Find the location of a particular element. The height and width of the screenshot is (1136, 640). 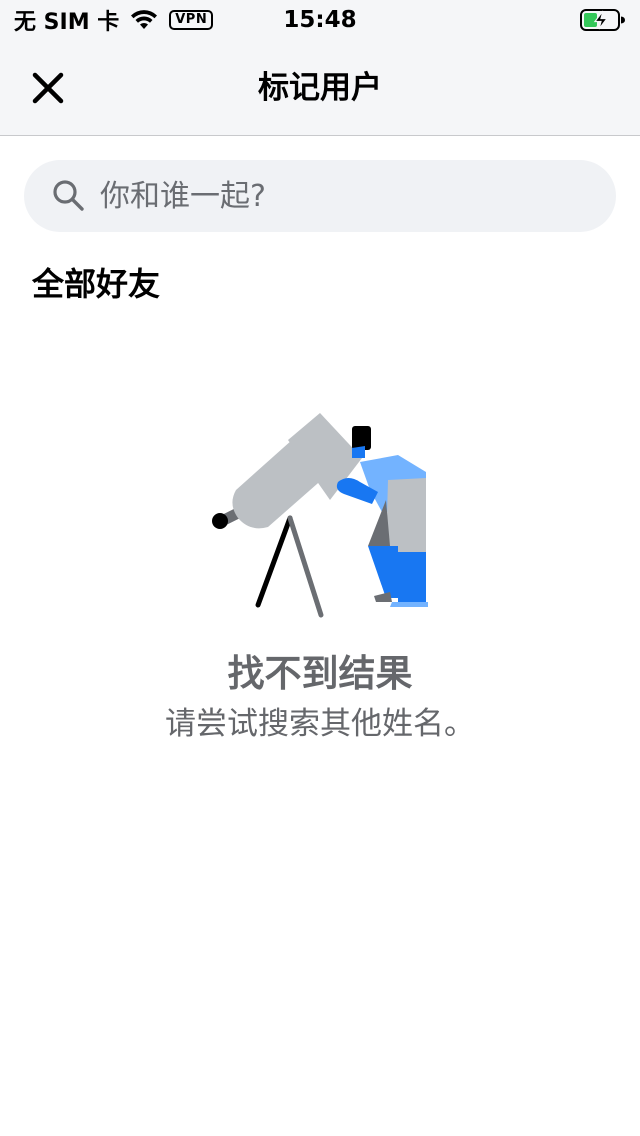

status-time: 15:48 is located at coordinates (320, 20).